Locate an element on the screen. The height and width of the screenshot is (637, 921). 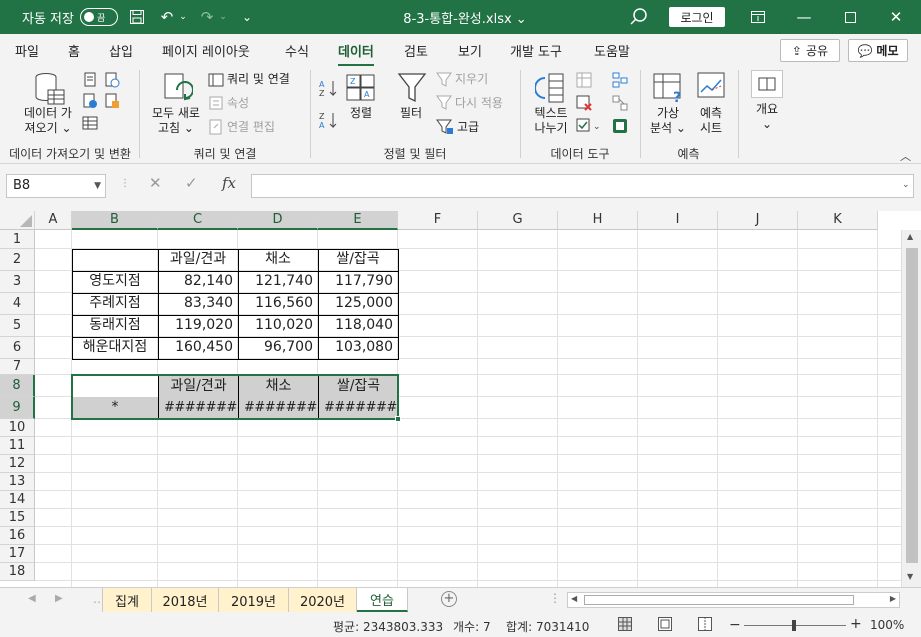
table1-header-cell: 과일/견과 is located at coordinates (198, 260).